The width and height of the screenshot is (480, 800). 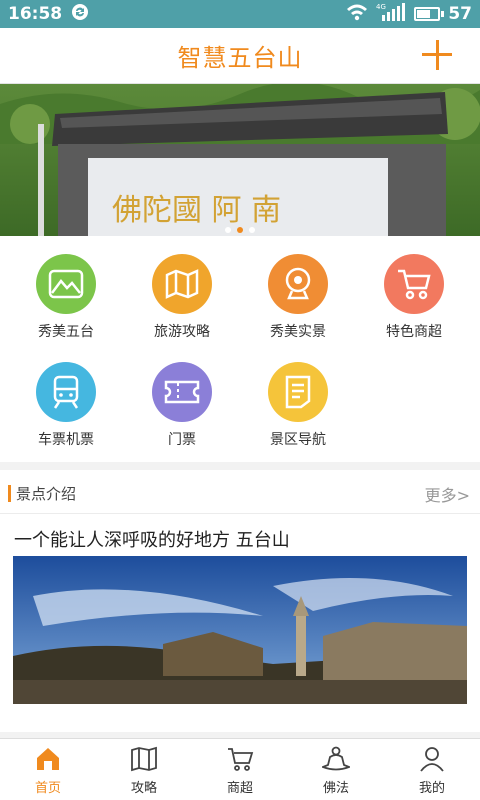 I want to click on menu-item-label: 门票, so click(x=182, y=440).